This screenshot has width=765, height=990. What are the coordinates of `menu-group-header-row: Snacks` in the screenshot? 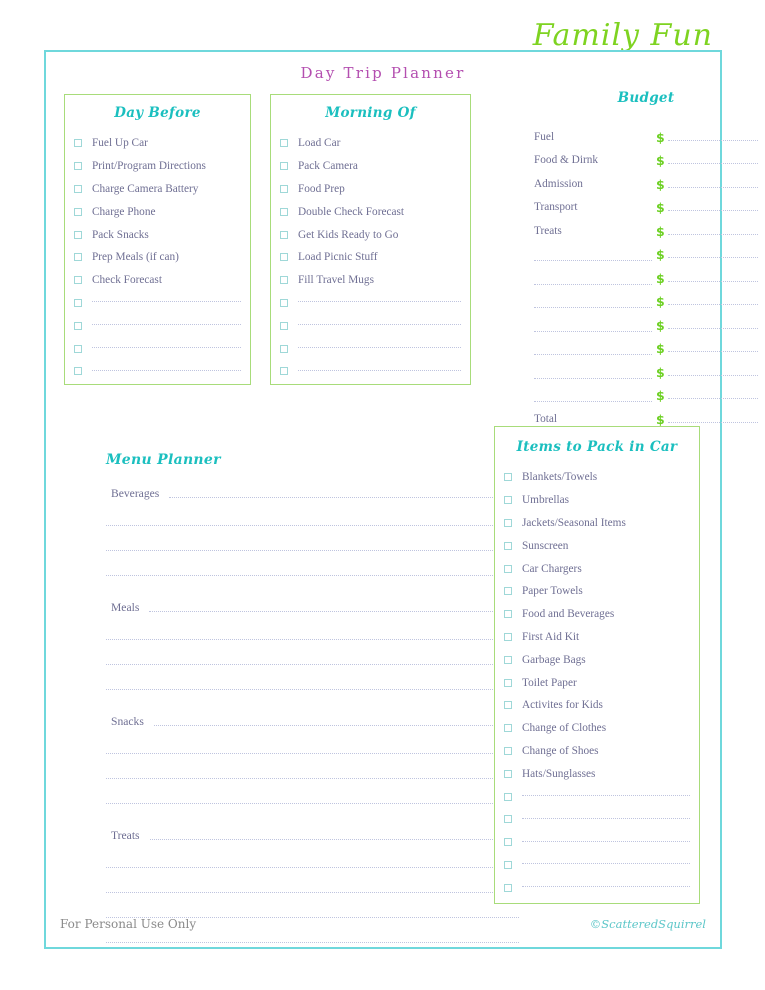 It's located at (312, 716).